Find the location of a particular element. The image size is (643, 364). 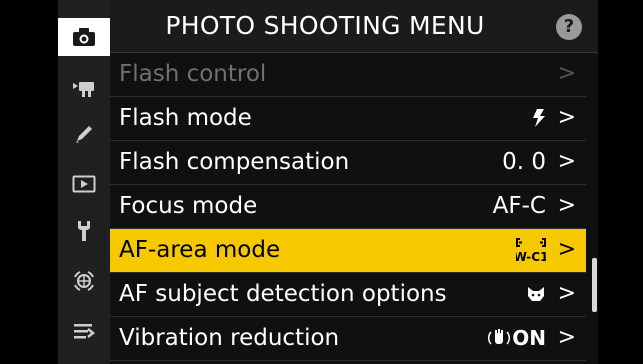

tab-video-recording is located at coordinates (84, 89).